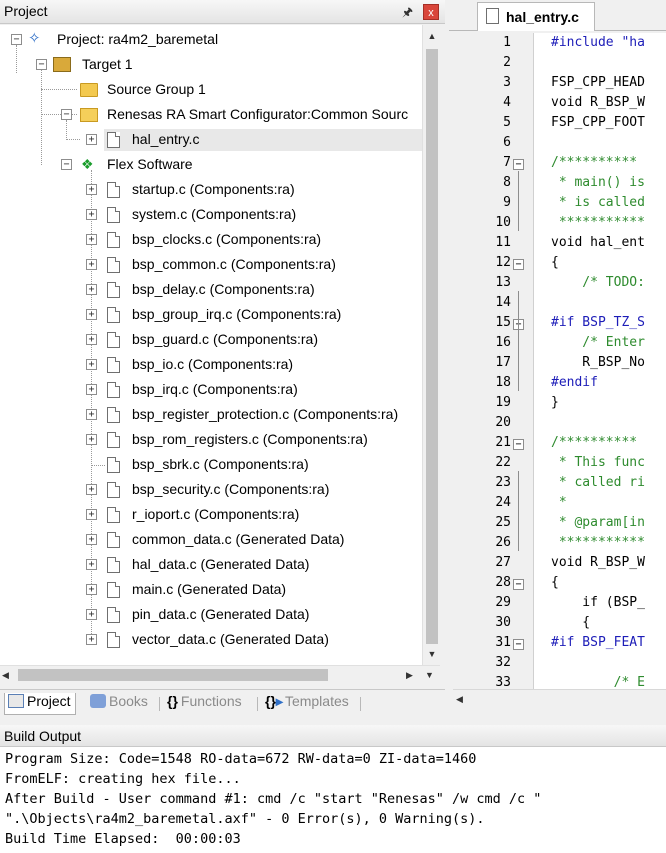 The image size is (666, 853). What do you see at coordinates (89, 115) in the screenshot?
I see `folder-open-icon` at bounding box center [89, 115].